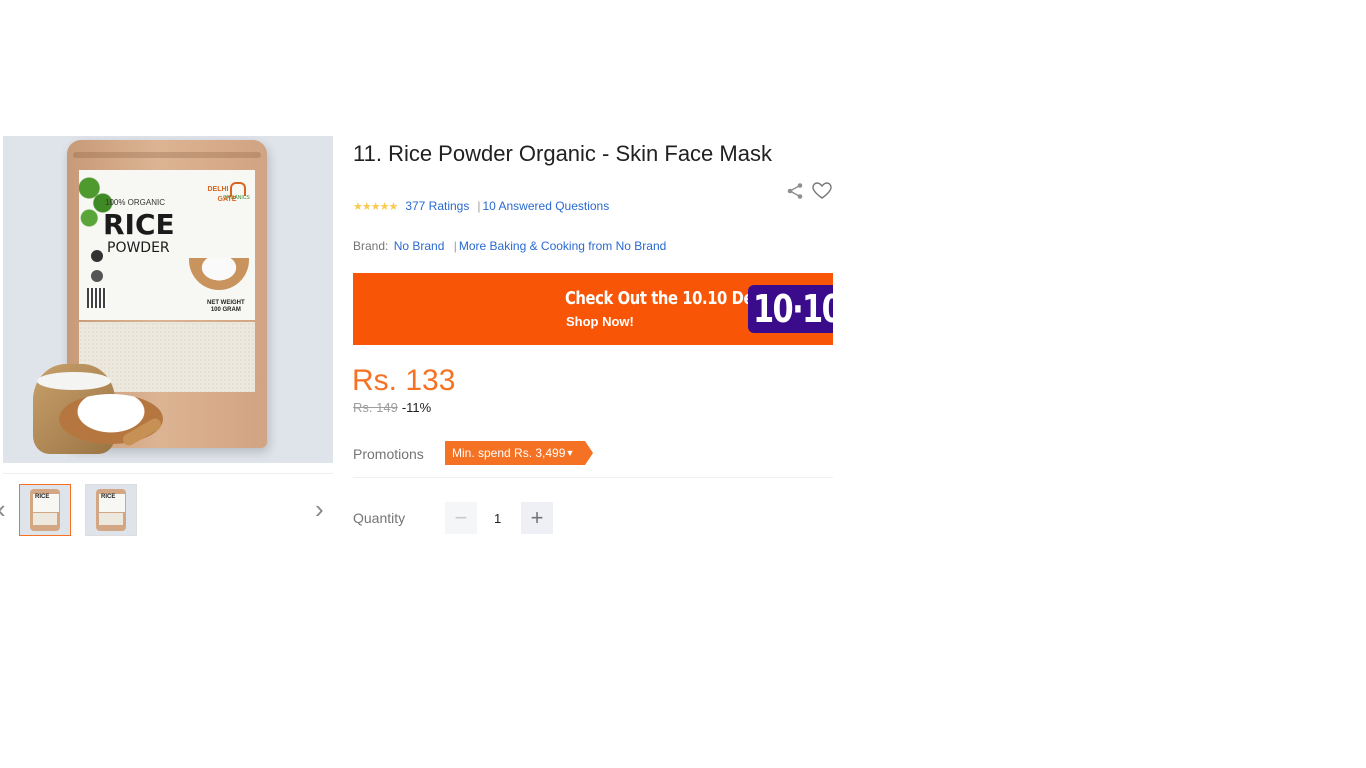 This screenshot has height=768, width=1366. What do you see at coordinates (416, 407) in the screenshot?
I see `discount-percent: -11%` at bounding box center [416, 407].